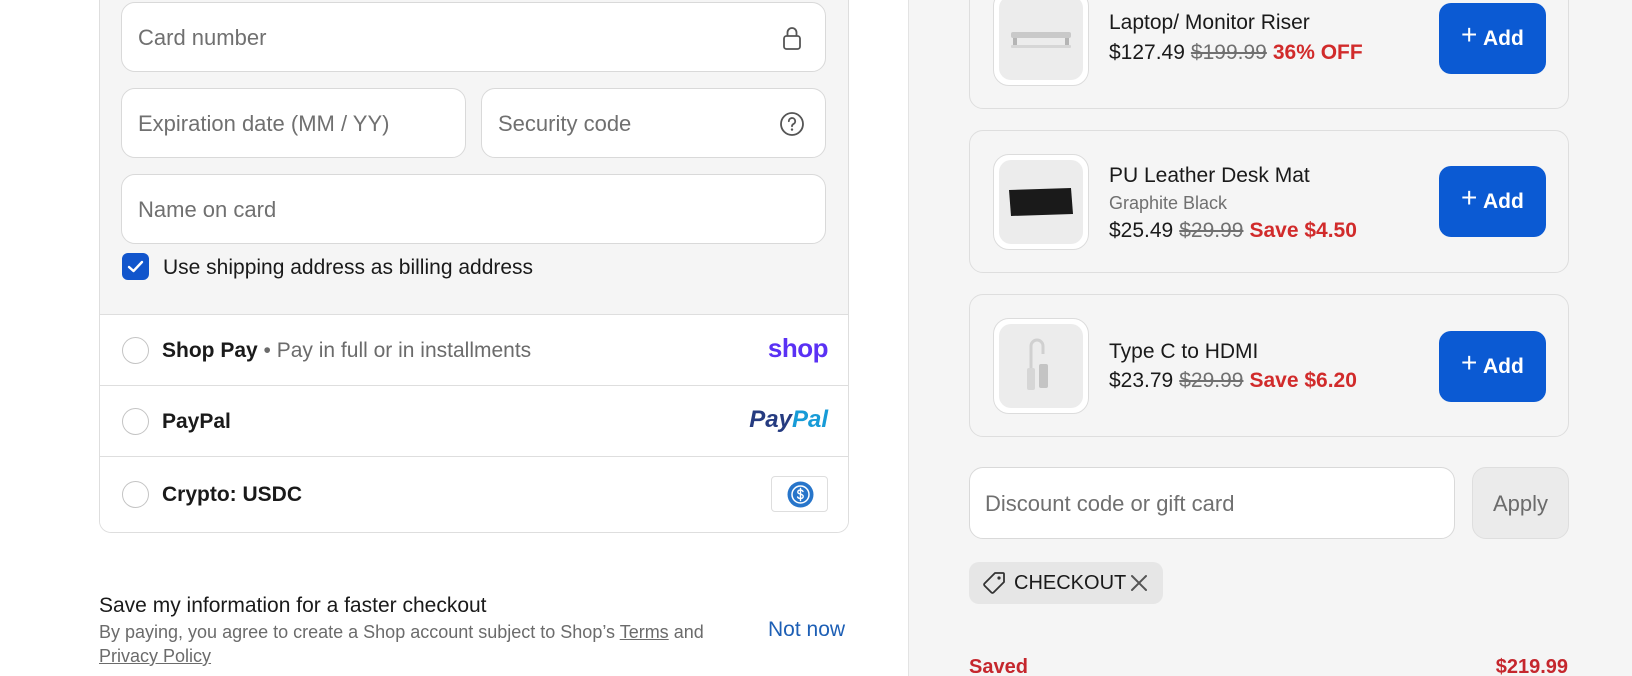  I want to click on usdc-icon, so click(800, 494).